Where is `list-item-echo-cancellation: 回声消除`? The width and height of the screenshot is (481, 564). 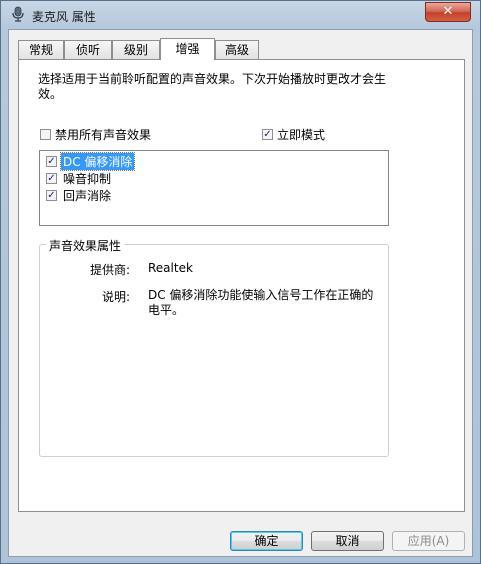
list-item-echo-cancellation: 回声消除 is located at coordinates (79, 195).